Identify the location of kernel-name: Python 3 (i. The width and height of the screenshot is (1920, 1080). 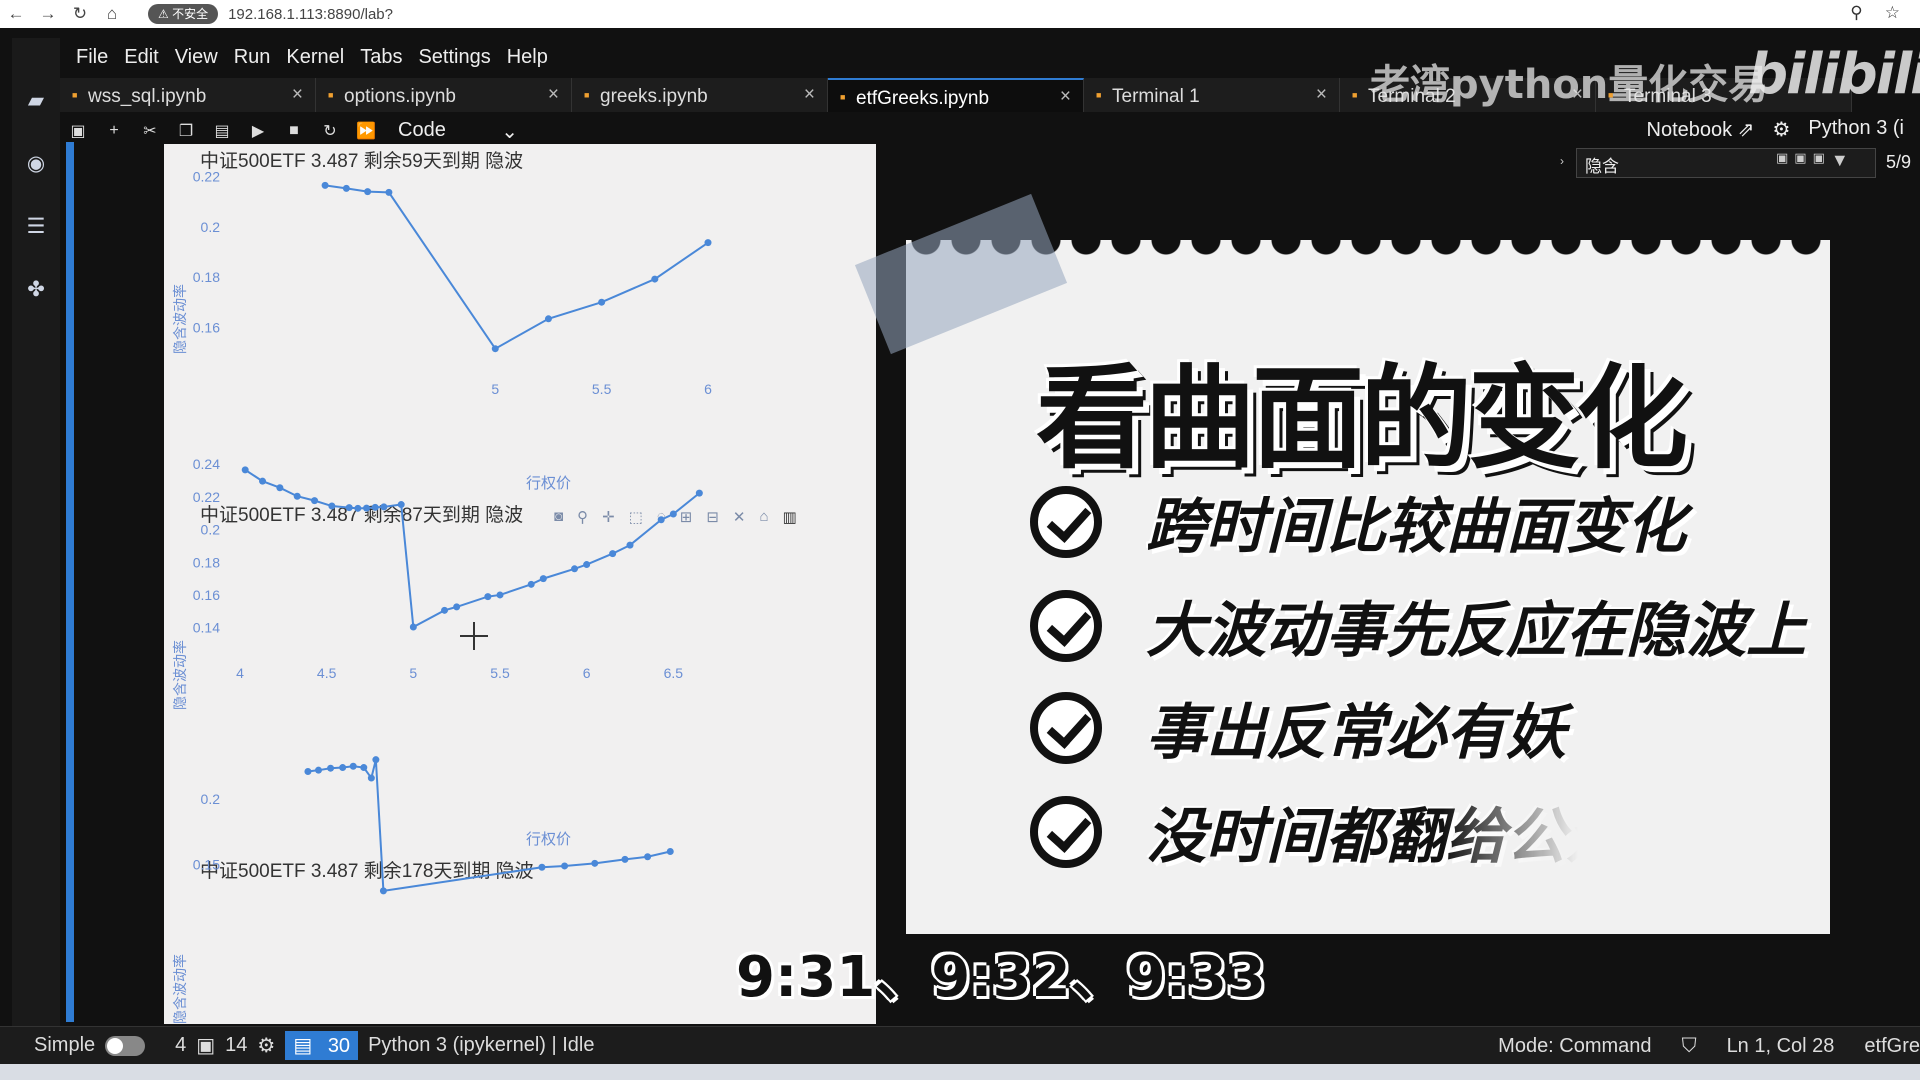
(1856, 129).